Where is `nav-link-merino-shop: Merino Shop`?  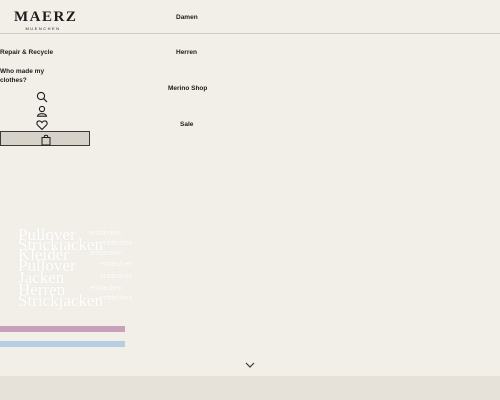 nav-link-merino-shop: Merino Shop is located at coordinates (187, 88).